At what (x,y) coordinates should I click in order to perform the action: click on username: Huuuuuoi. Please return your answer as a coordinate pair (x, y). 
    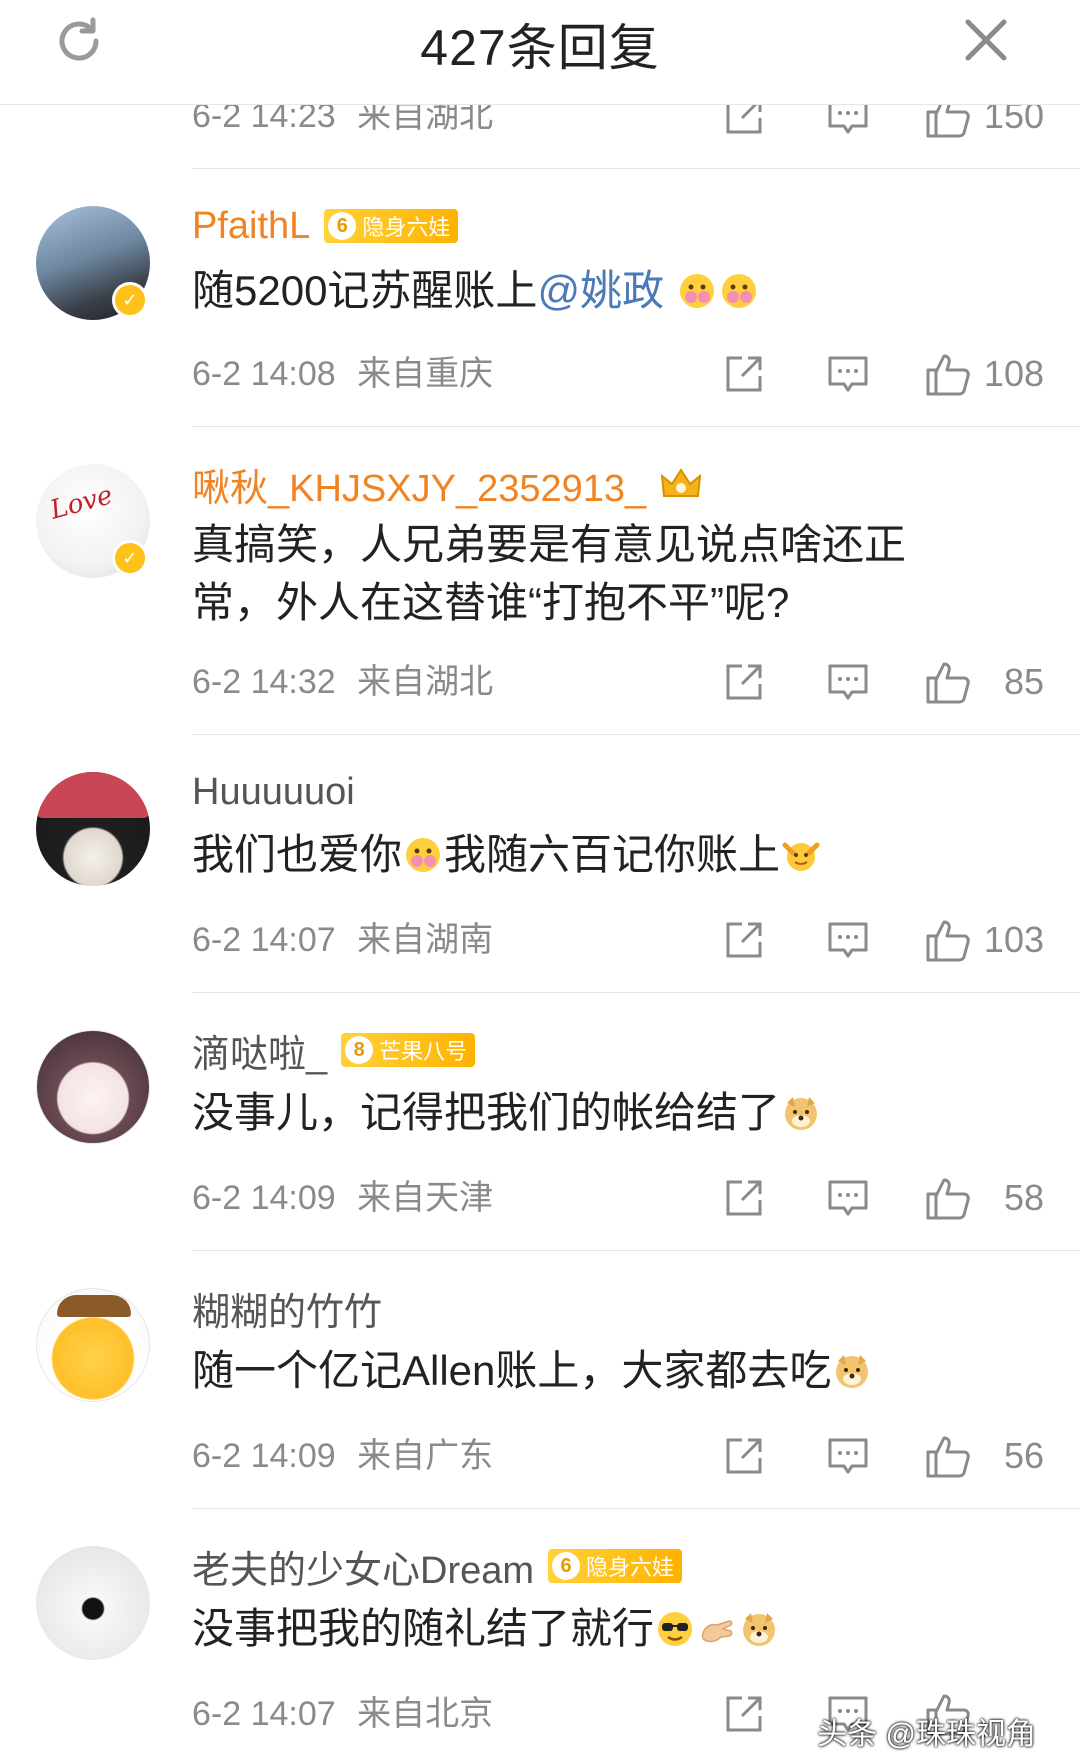
    Looking at the image, I should click on (273, 792).